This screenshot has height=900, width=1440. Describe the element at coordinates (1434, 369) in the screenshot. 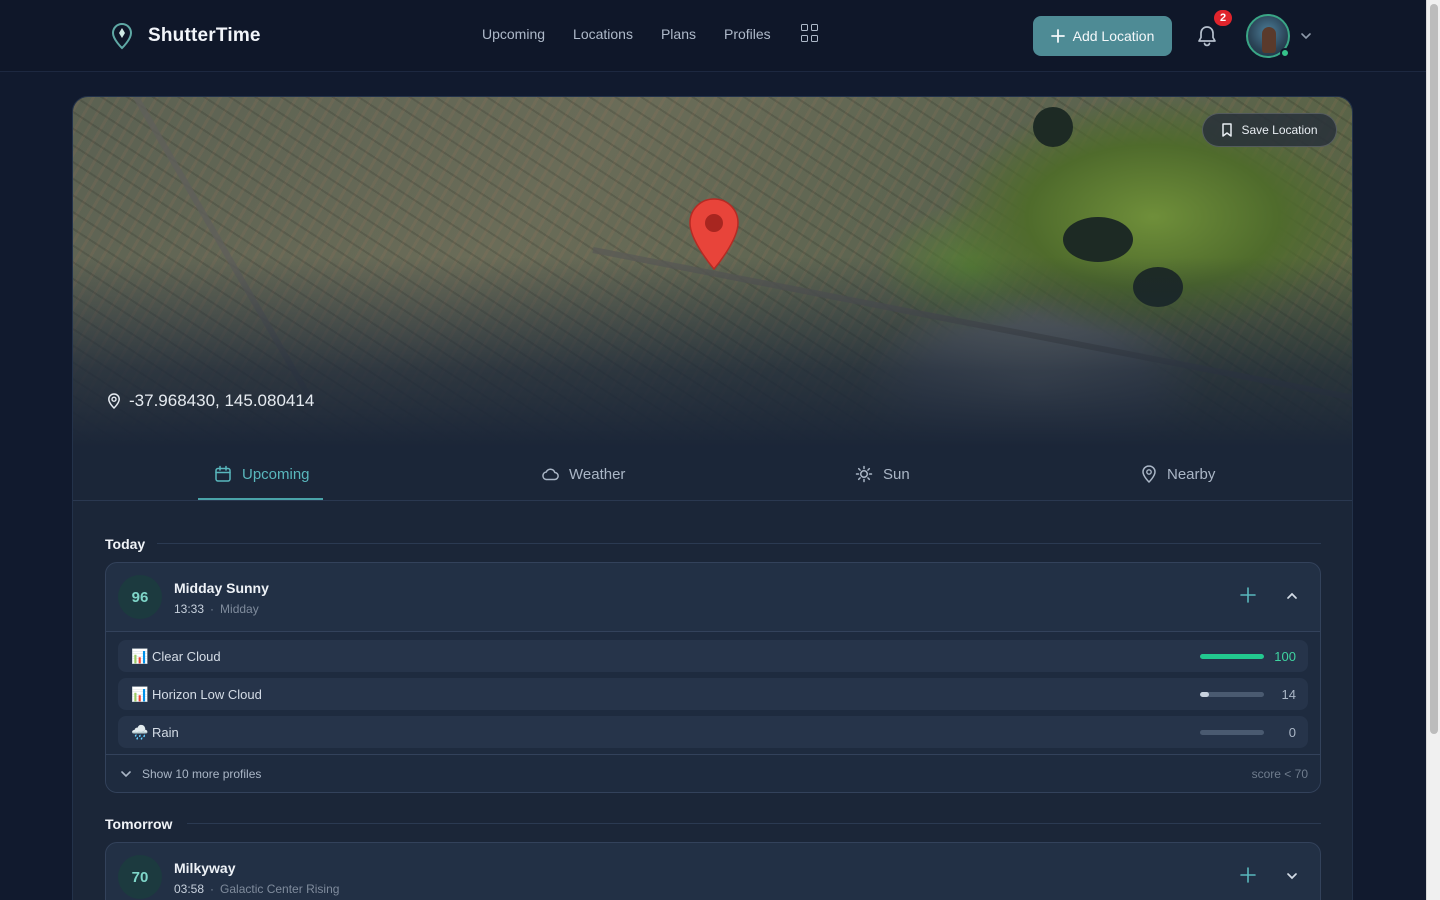

I see `scrollbar-thumb` at that location.